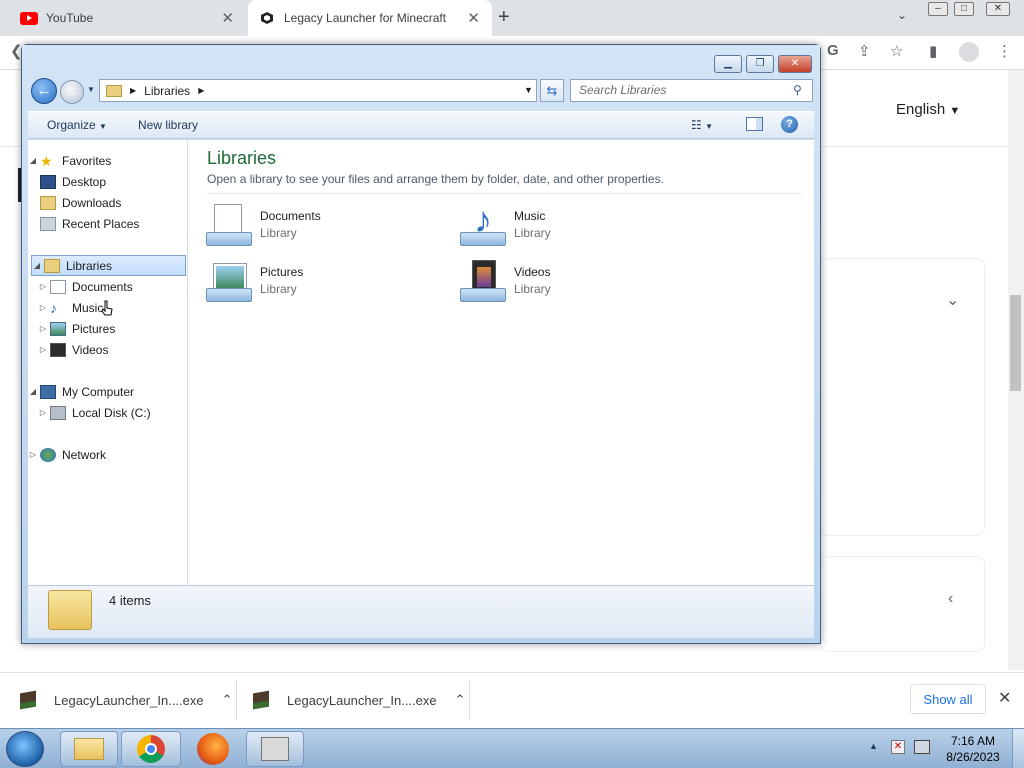  Describe the element at coordinates (973, 749) in the screenshot. I see `taskbar-clock: 7:16 AM 8/26/2023` at that location.